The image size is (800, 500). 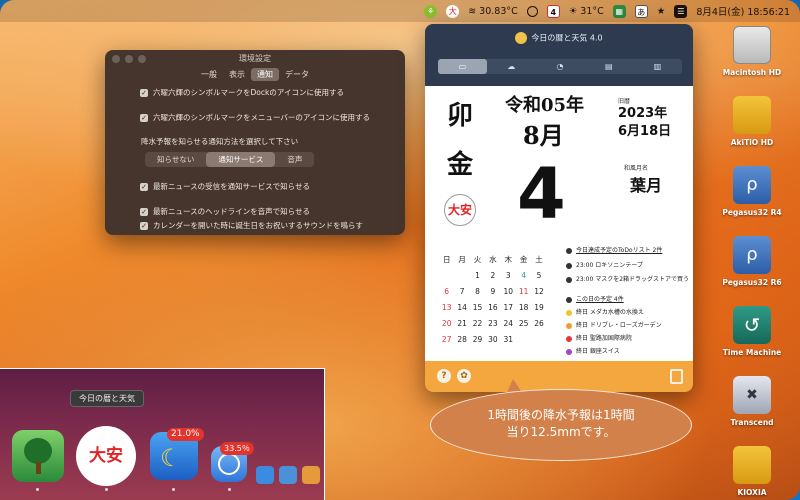 I want to click on tab-data: データ, so click(x=297, y=74).